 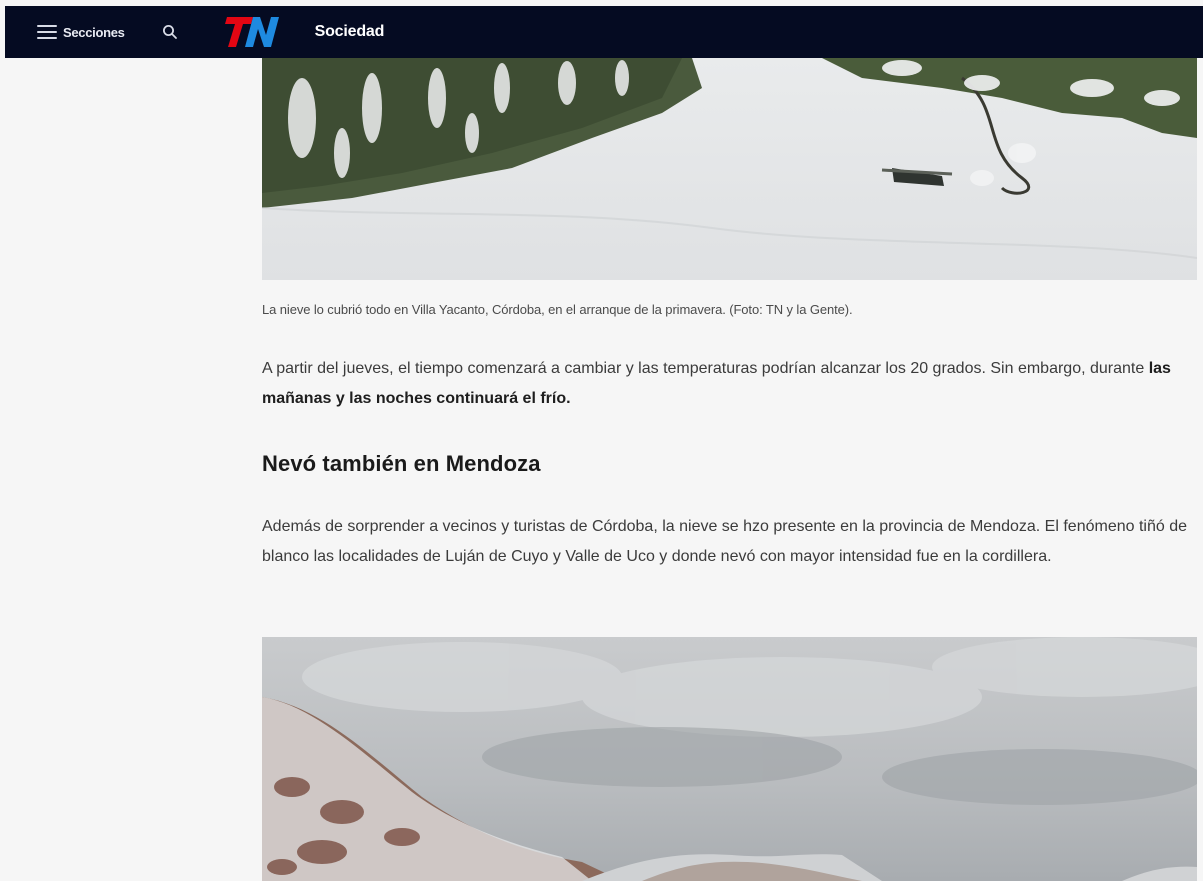 I want to click on search-icon, so click(x=169, y=32).